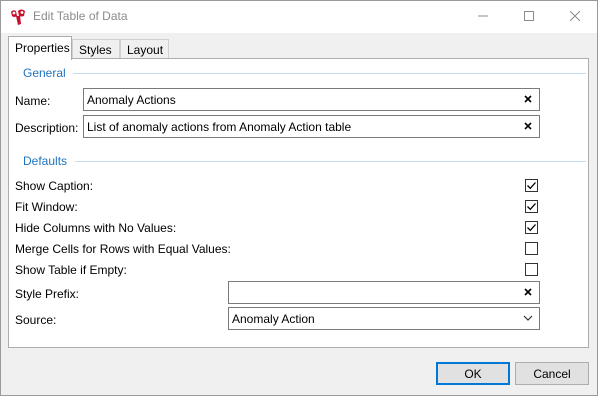 This screenshot has height=396, width=598. Describe the element at coordinates (330, 161) in the screenshot. I see `defaults-divider` at that location.